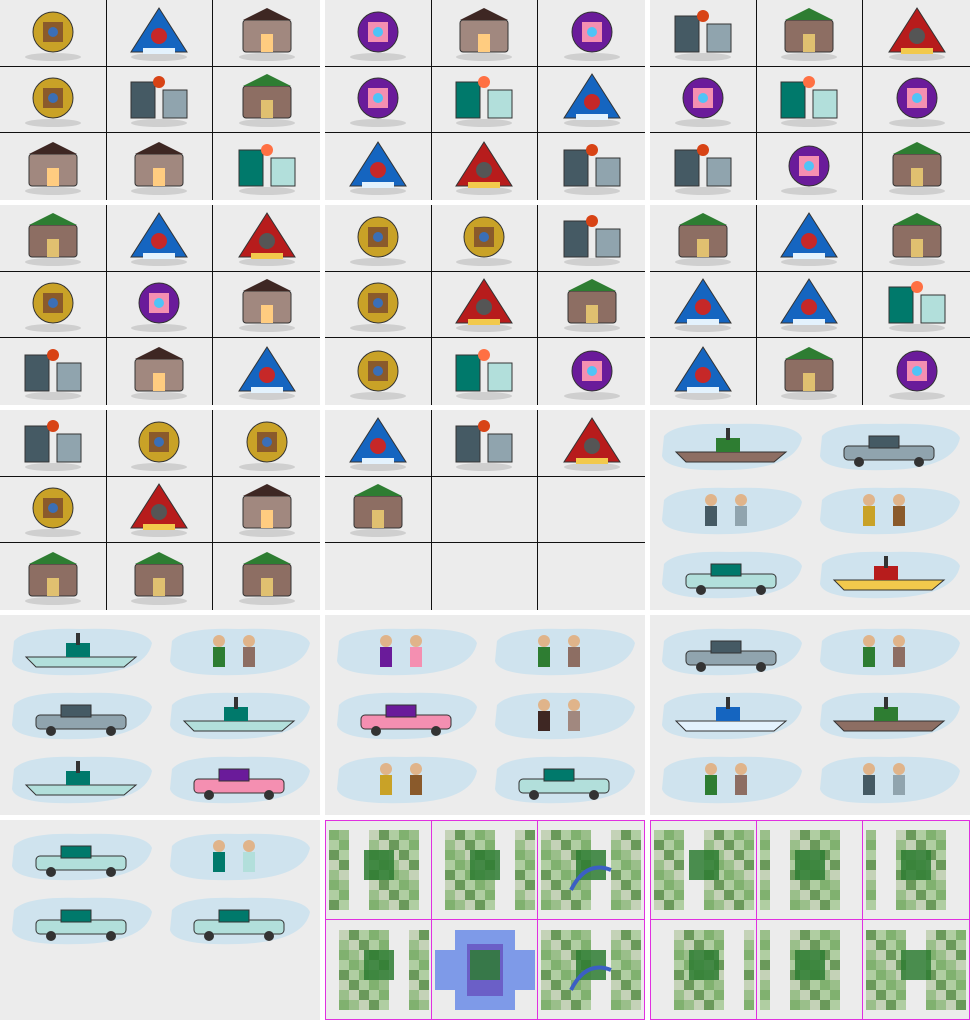 The width and height of the screenshot is (970, 1020). Describe the element at coordinates (383, 969) in the screenshot. I see `ocean-patch-tile` at that location.